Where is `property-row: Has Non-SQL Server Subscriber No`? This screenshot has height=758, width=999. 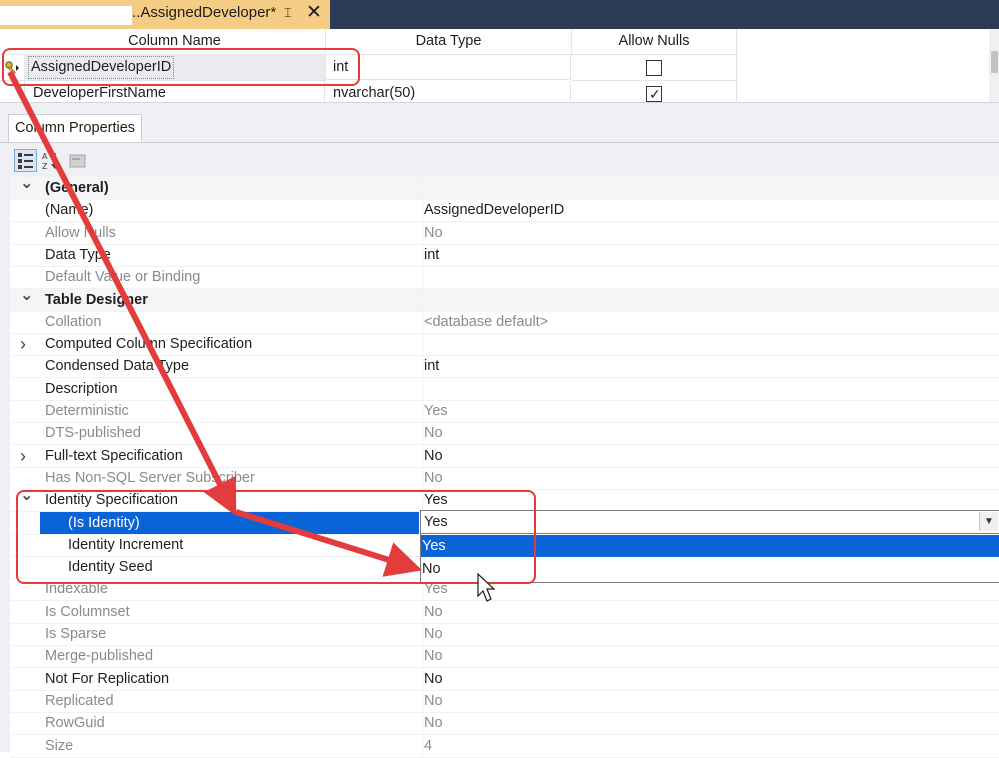 property-row: Has Non-SQL Server Subscriber No is located at coordinates (504, 478).